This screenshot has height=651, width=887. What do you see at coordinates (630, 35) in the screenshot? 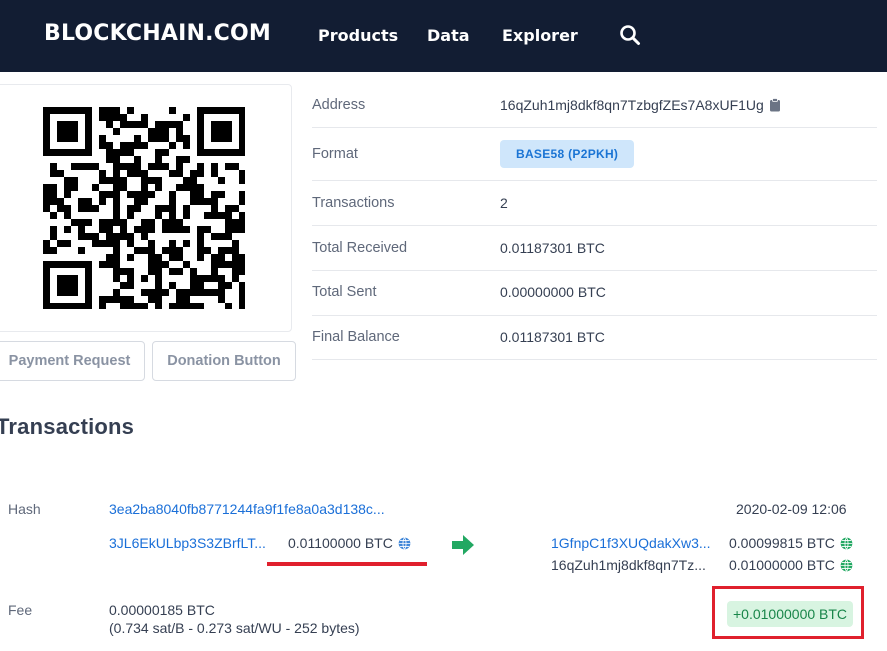
I see `search-icon` at bounding box center [630, 35].